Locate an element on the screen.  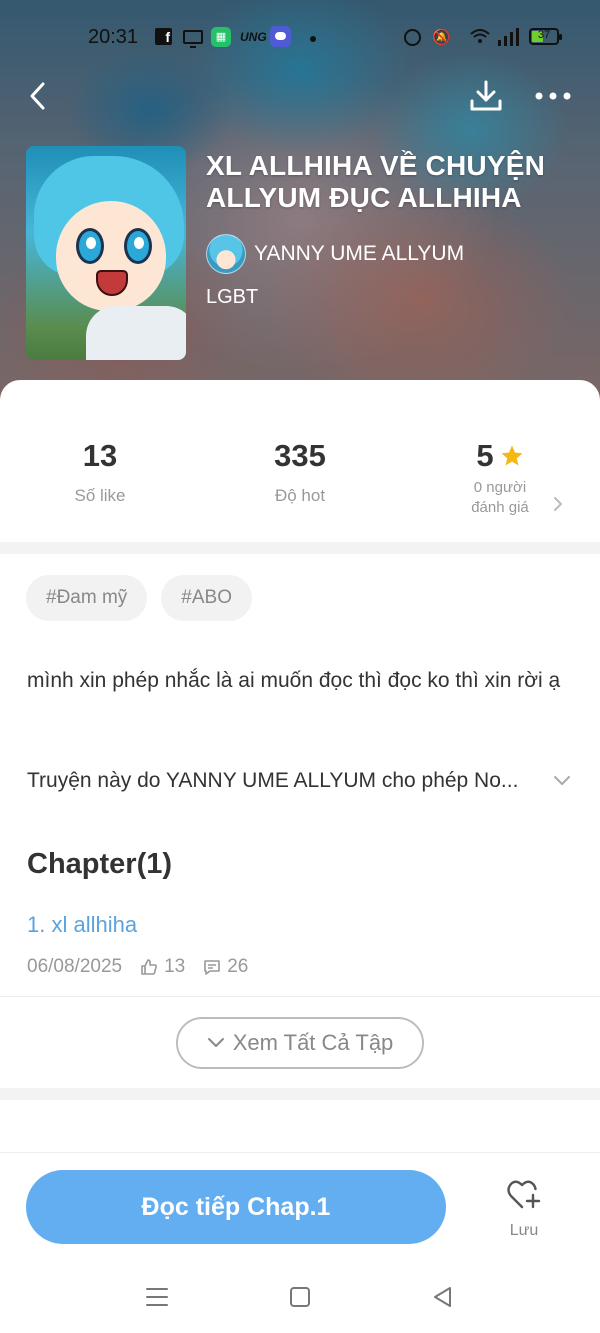
chapter-link: 1. xl allhiha is located at coordinates (82, 925).